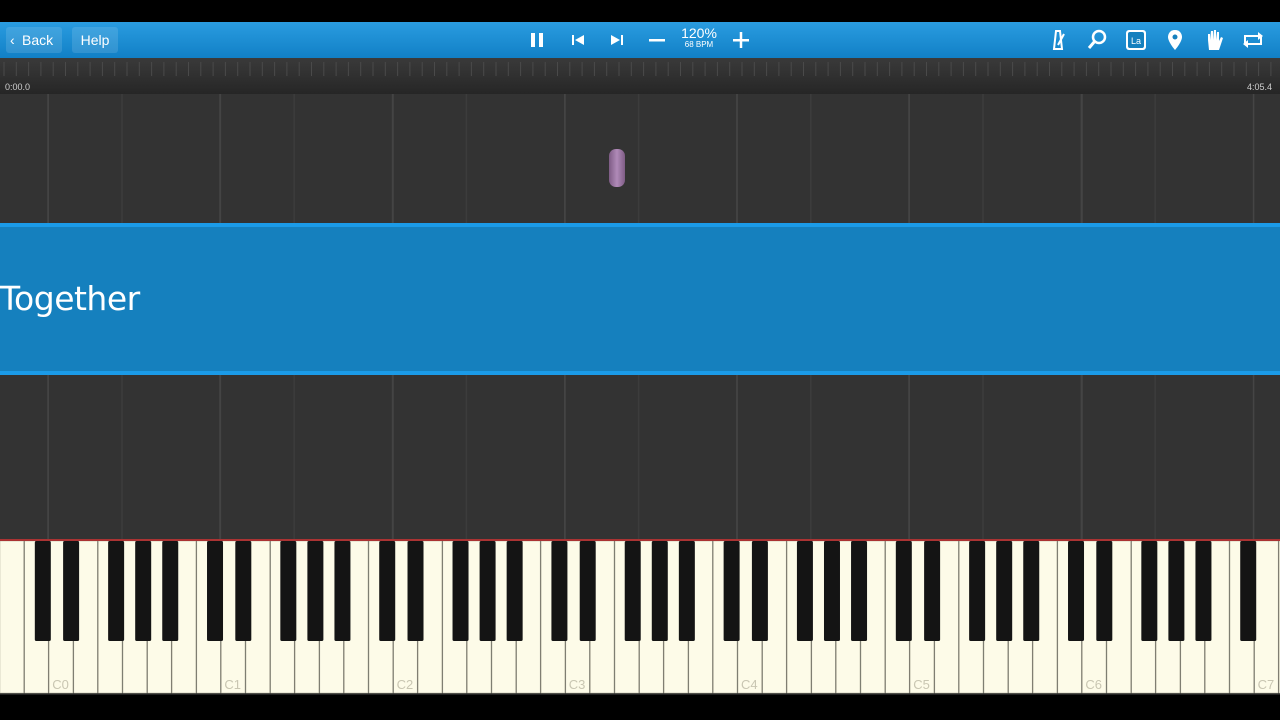 The height and width of the screenshot is (720, 1280). Describe the element at coordinates (38, 40) in the screenshot. I see `back-button-label: Back` at that location.